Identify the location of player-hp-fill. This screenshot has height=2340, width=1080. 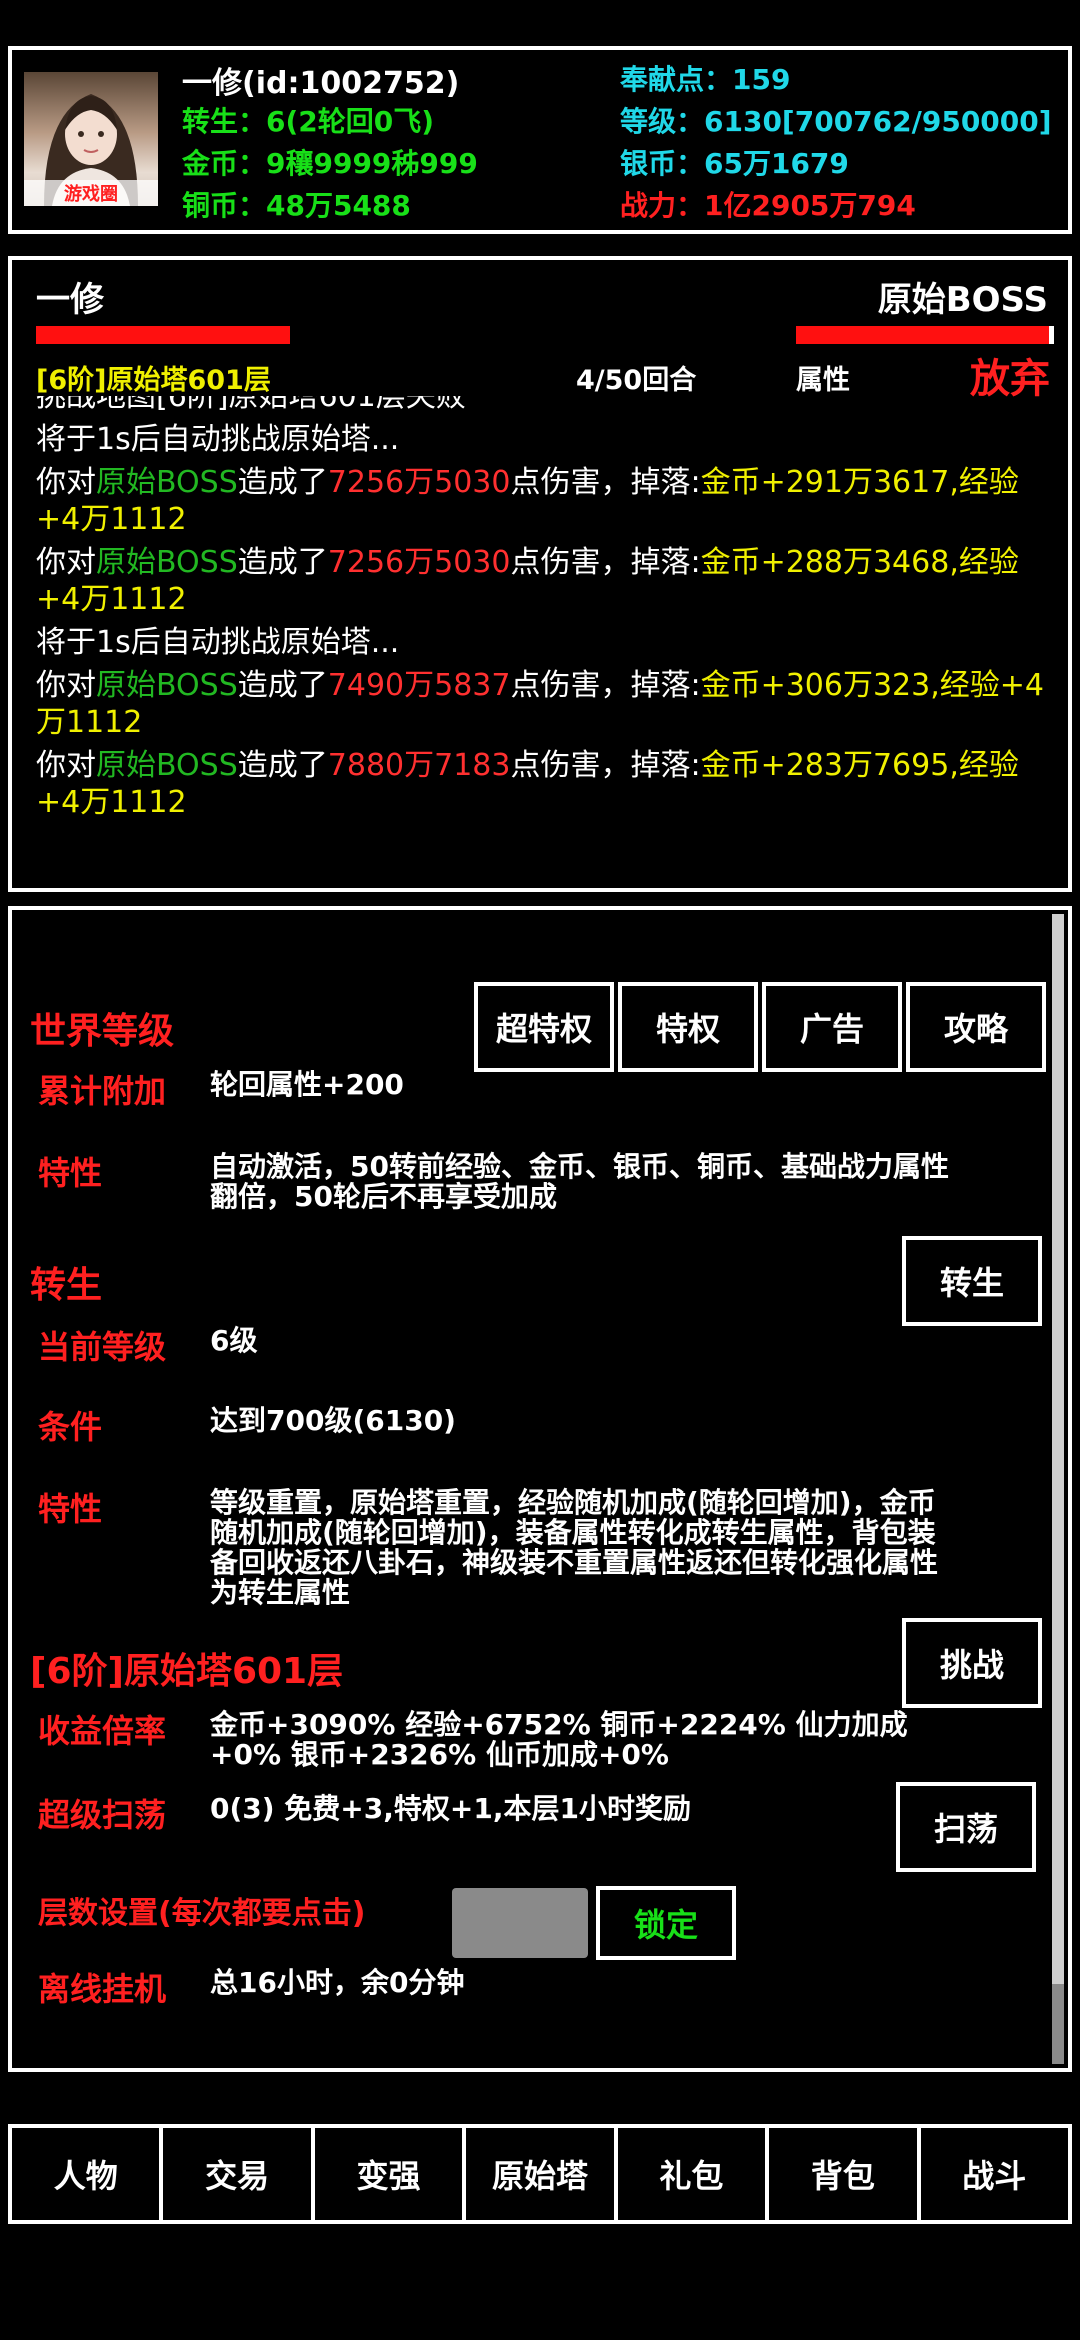
(163, 335).